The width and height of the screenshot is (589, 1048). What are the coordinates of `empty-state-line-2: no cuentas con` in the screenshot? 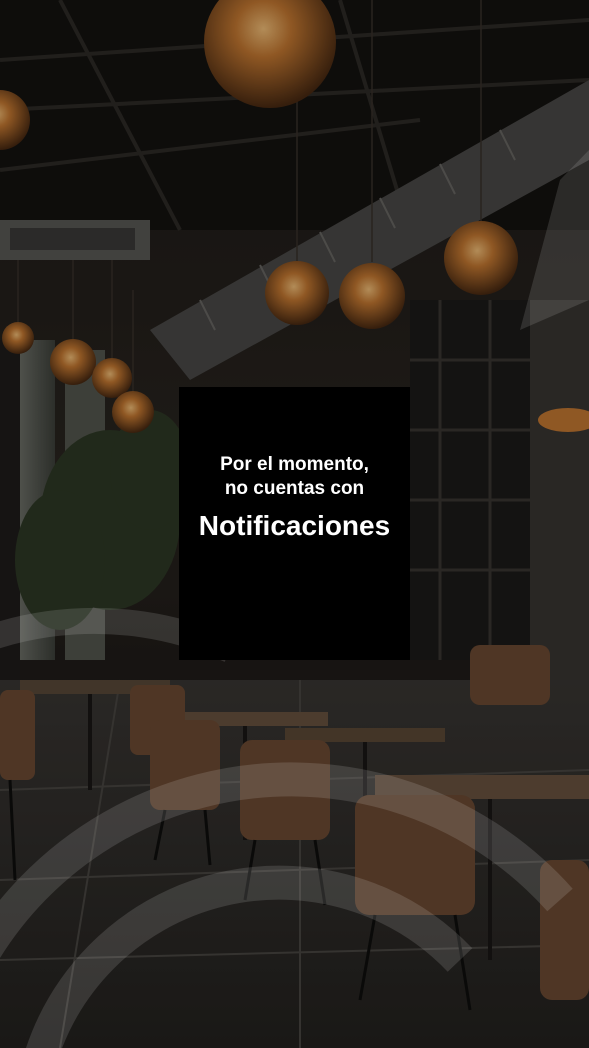 It's located at (294, 488).